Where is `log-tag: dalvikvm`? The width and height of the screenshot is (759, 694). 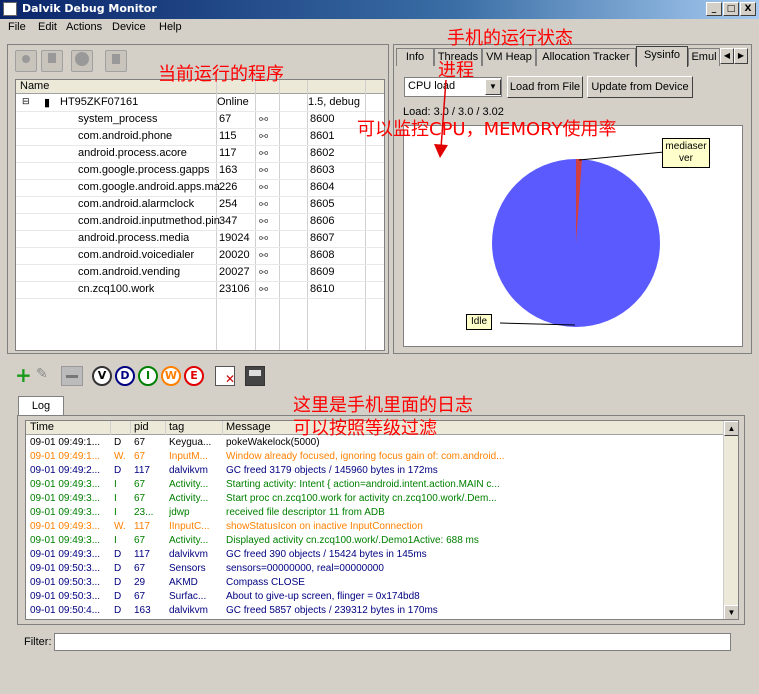
log-tag: dalvikvm is located at coordinates (188, 610).